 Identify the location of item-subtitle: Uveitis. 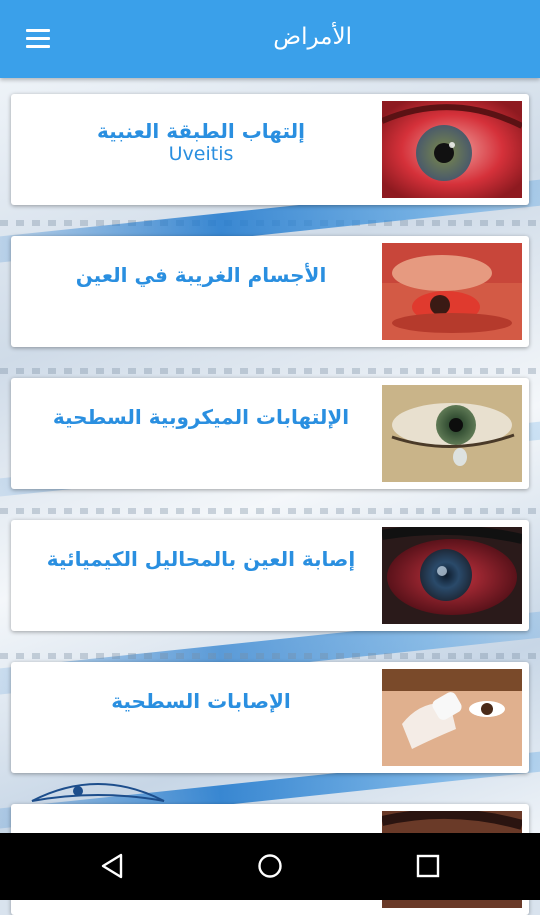
(201, 154).